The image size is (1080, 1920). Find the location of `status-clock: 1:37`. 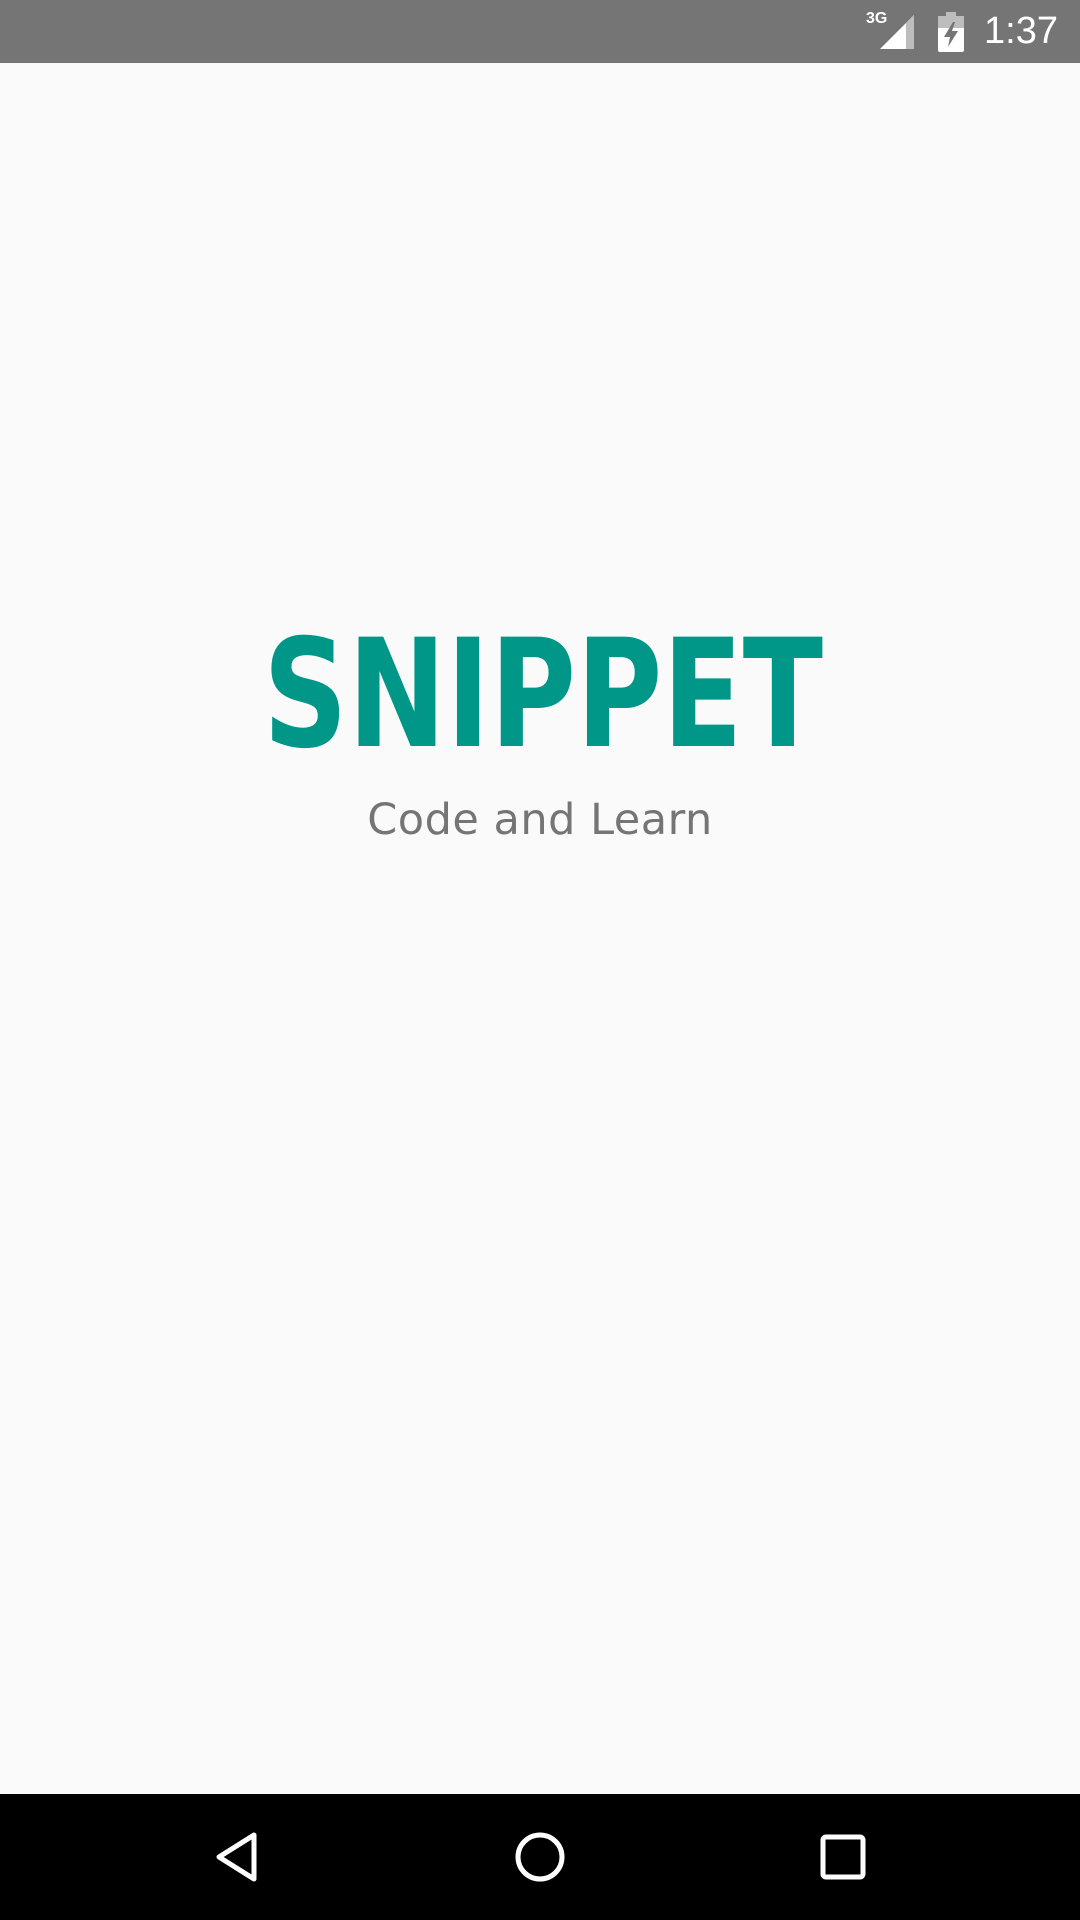

status-clock: 1:37 is located at coordinates (1021, 31).